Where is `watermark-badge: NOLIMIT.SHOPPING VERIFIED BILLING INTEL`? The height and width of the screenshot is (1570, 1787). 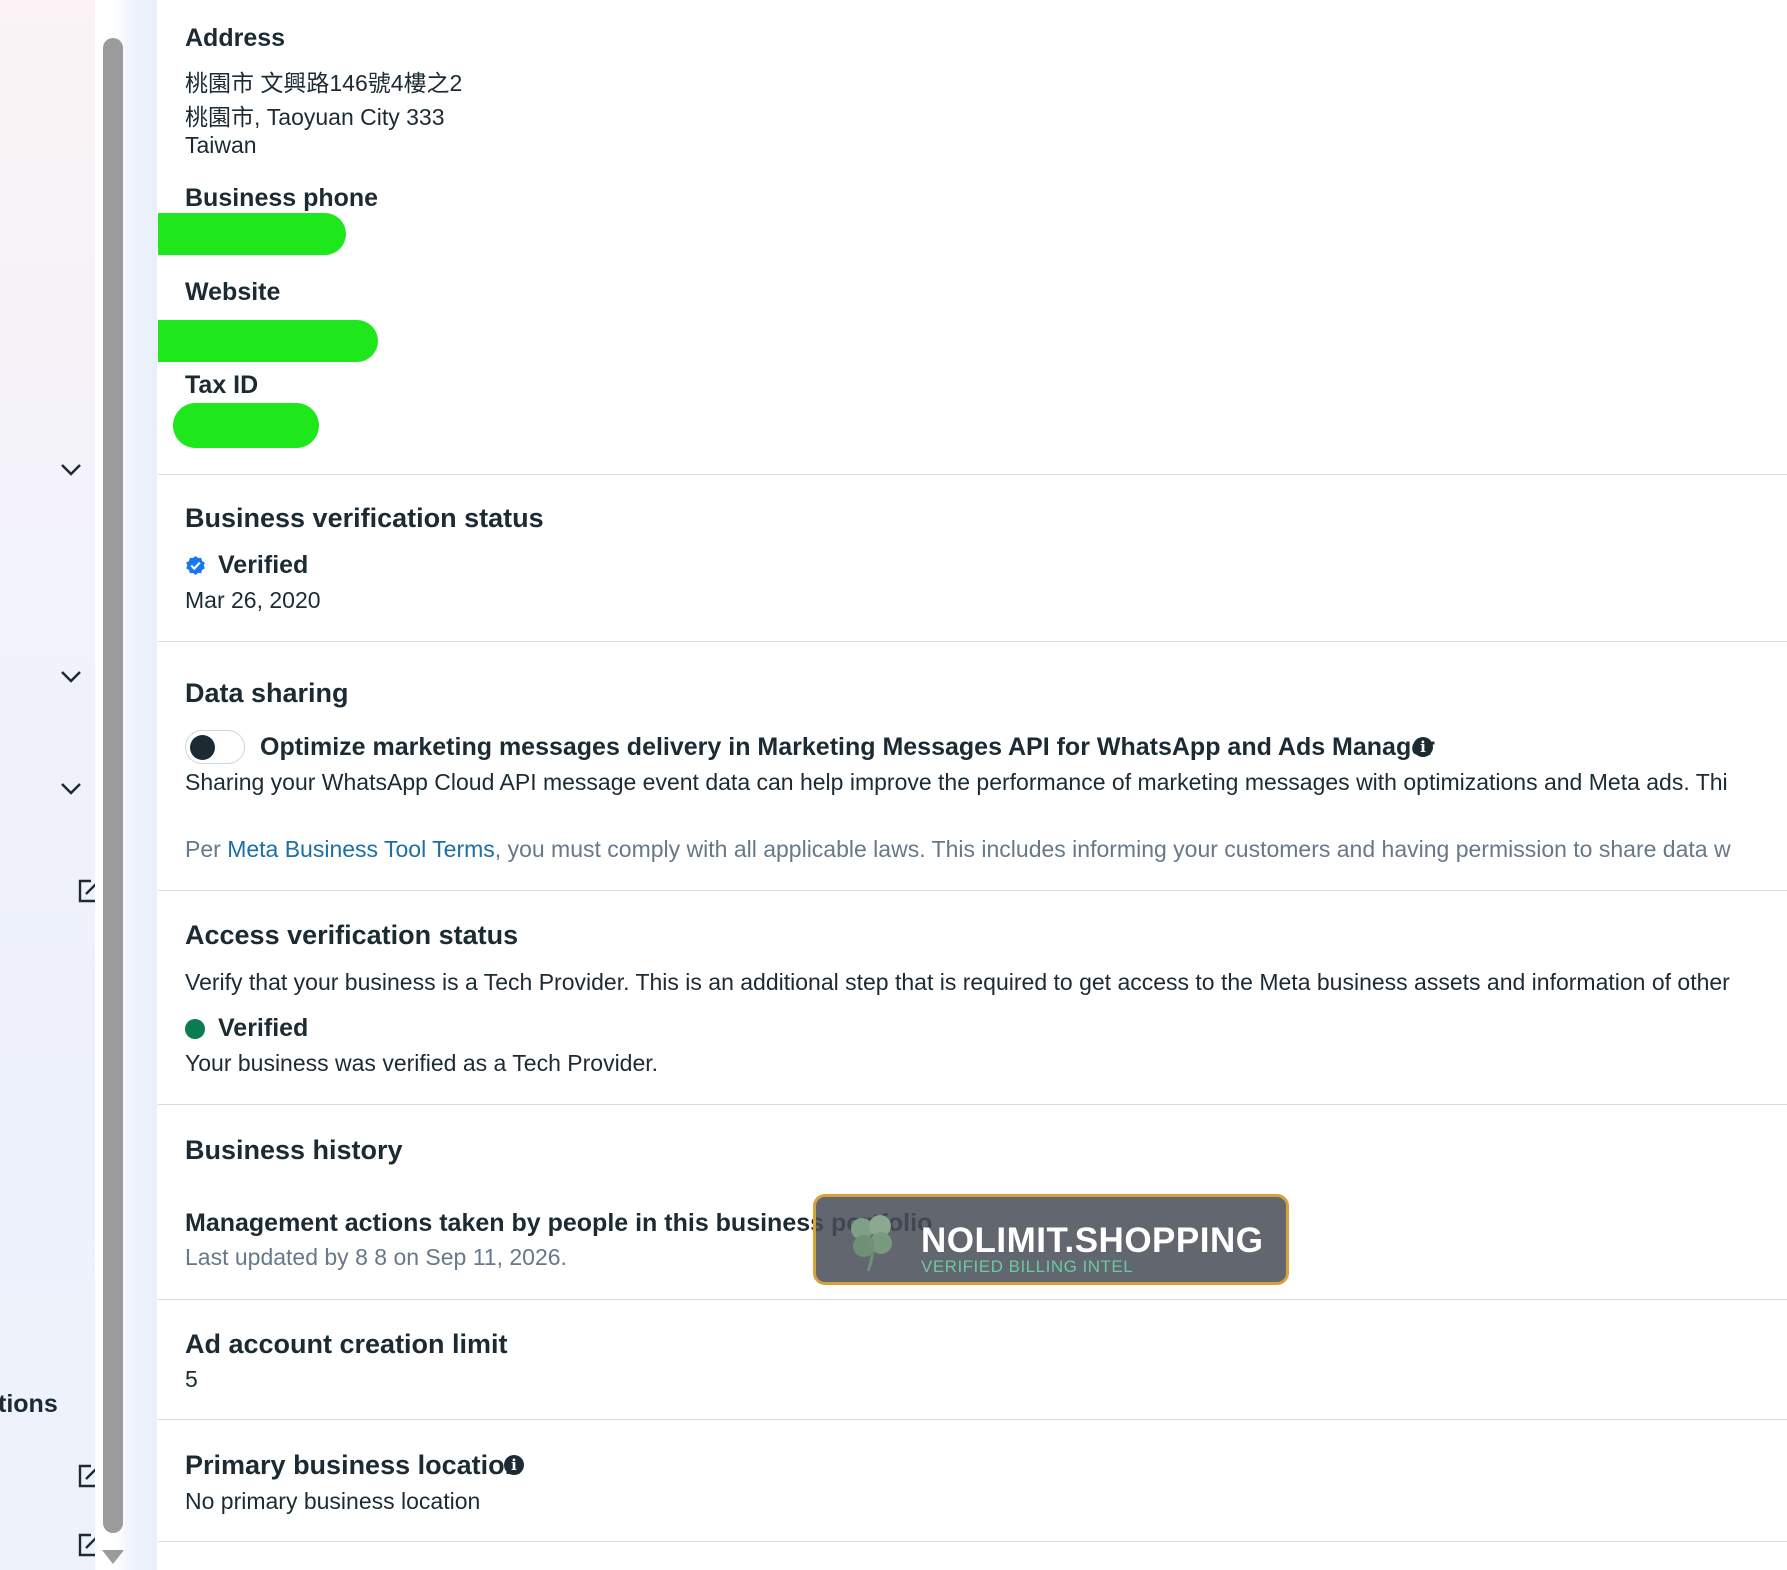
watermark-badge: NOLIMIT.SHOPPING VERIFIED BILLING INTEL is located at coordinates (1051, 1239).